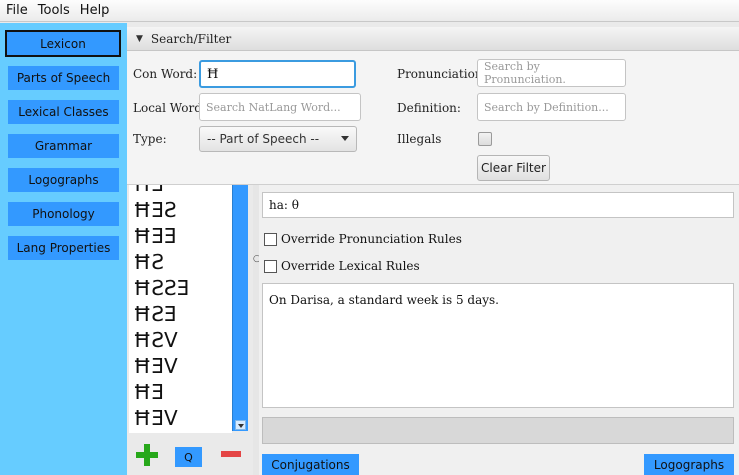 The height and width of the screenshot is (475, 739). Describe the element at coordinates (369, 11) in the screenshot. I see `menu-bar: File Tools Help` at that location.